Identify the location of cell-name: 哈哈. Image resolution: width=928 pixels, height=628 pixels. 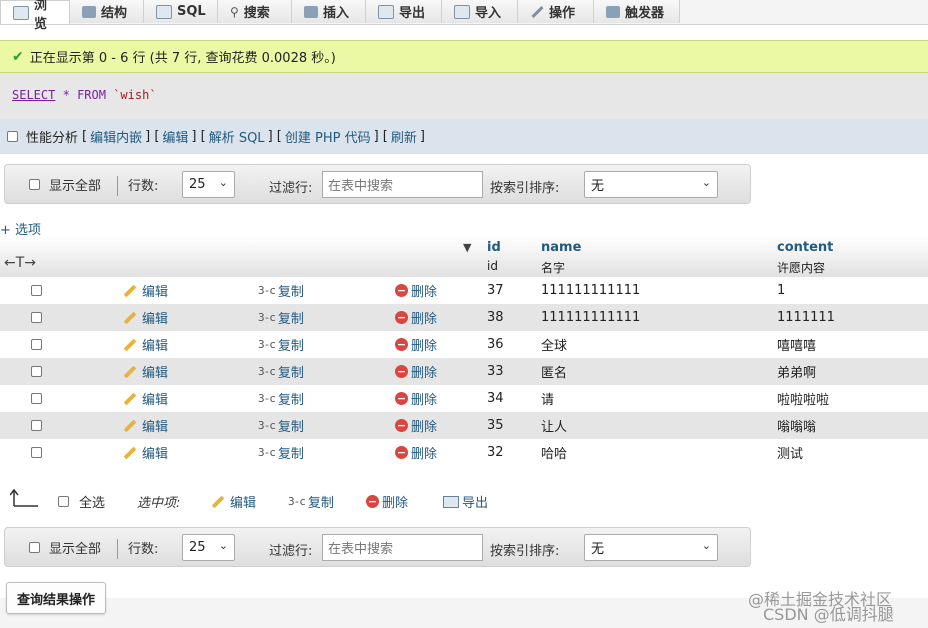
(554, 452).